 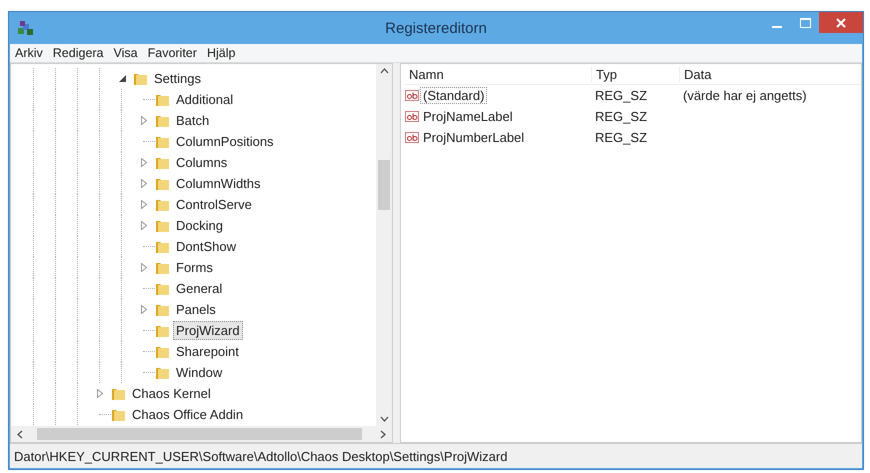 I want to click on tree-item: ColumnWidths, so click(x=218, y=183).